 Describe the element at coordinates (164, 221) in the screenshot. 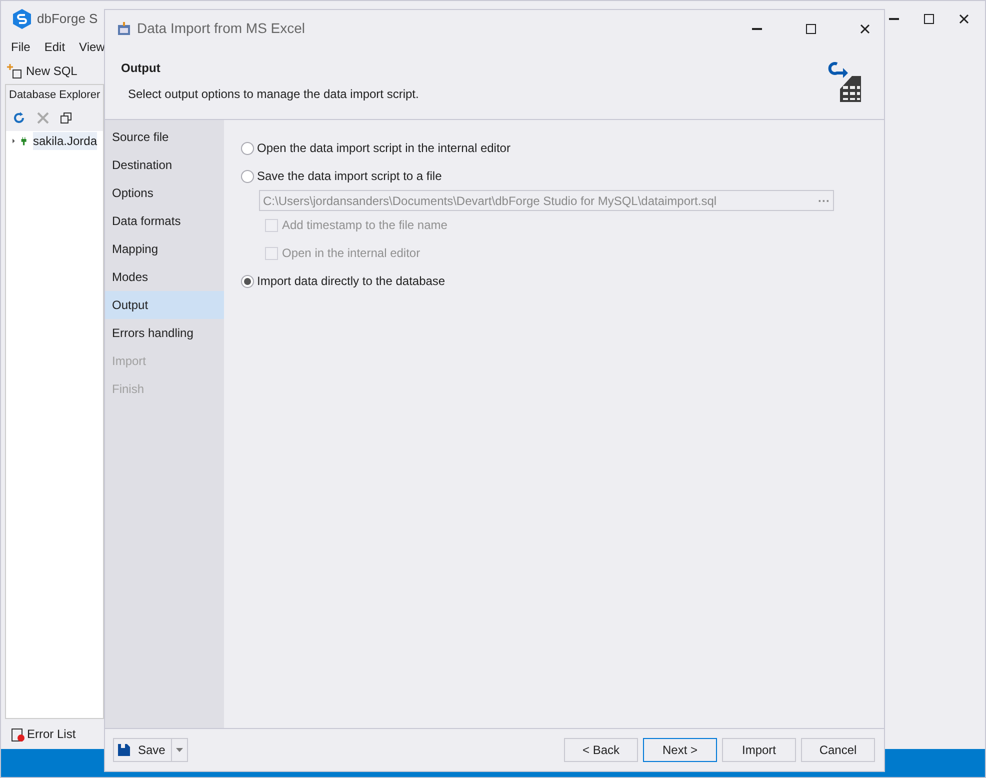

I see `step-item: Data formats` at that location.